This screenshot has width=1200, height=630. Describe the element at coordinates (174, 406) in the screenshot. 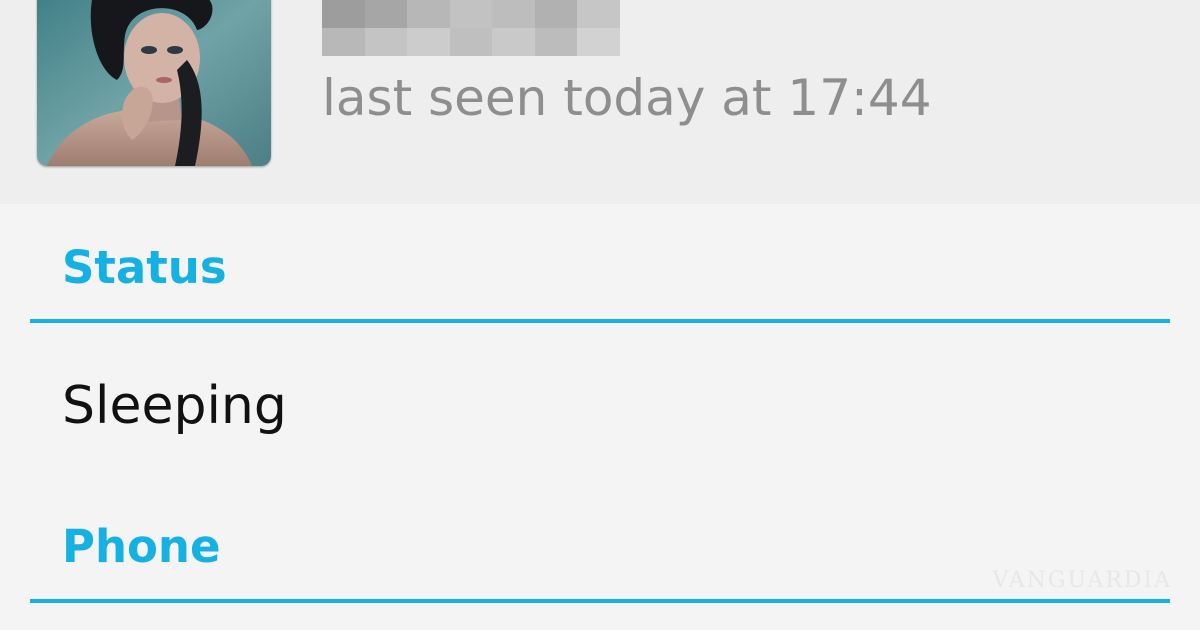

I see `status-value: Sleeping` at that location.